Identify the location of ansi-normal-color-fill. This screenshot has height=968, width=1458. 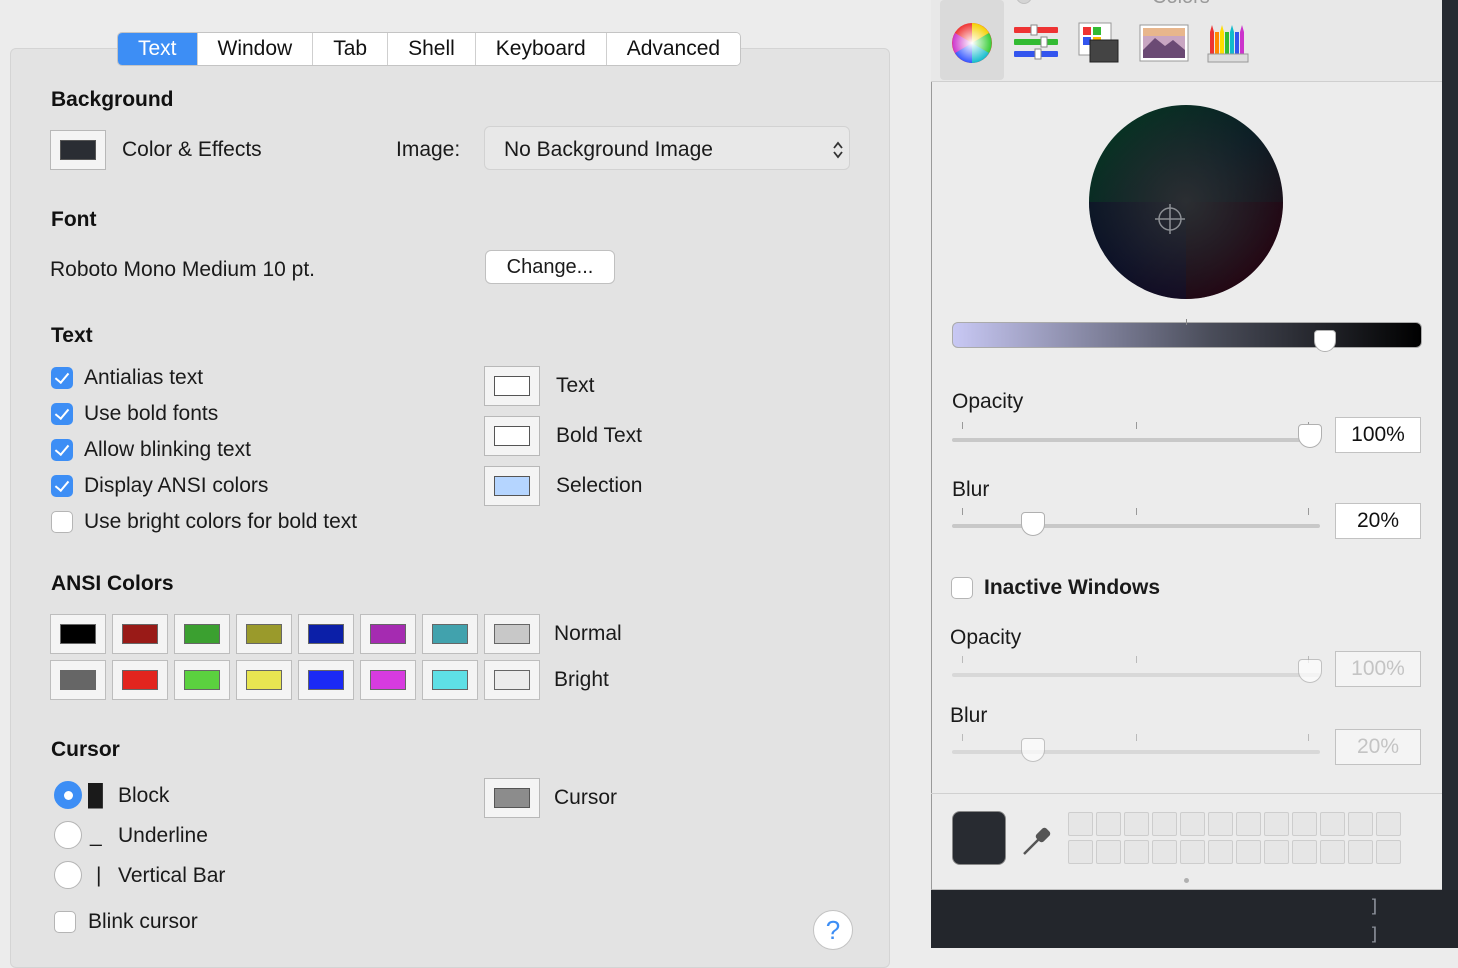
(78, 634).